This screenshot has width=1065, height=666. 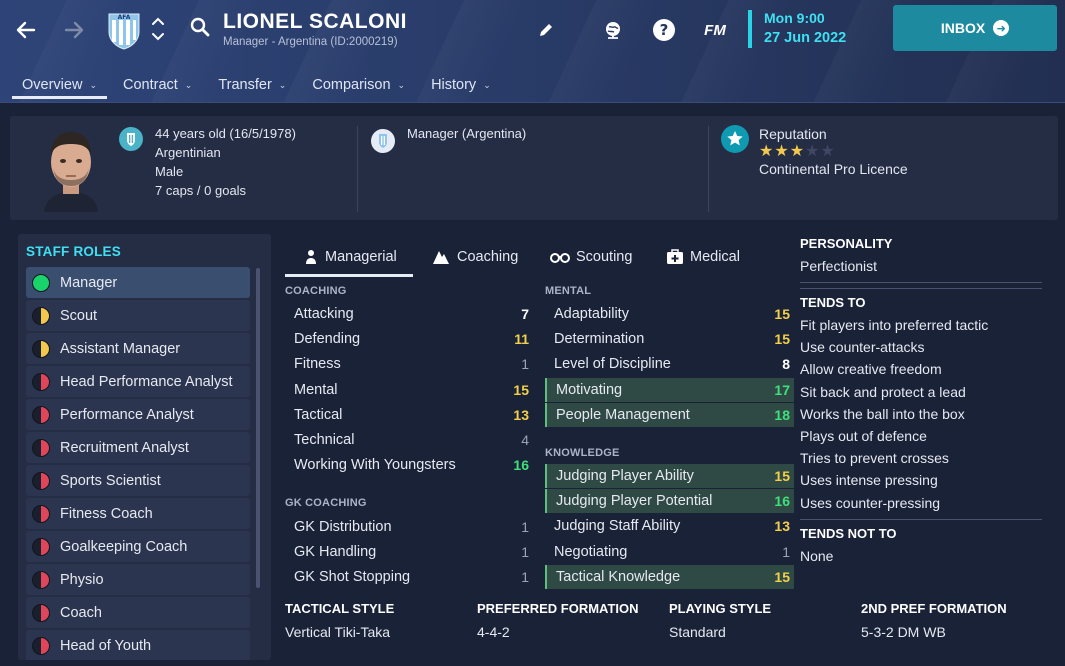 I want to click on preferred-formation-value: 4-4-2, so click(x=493, y=632).